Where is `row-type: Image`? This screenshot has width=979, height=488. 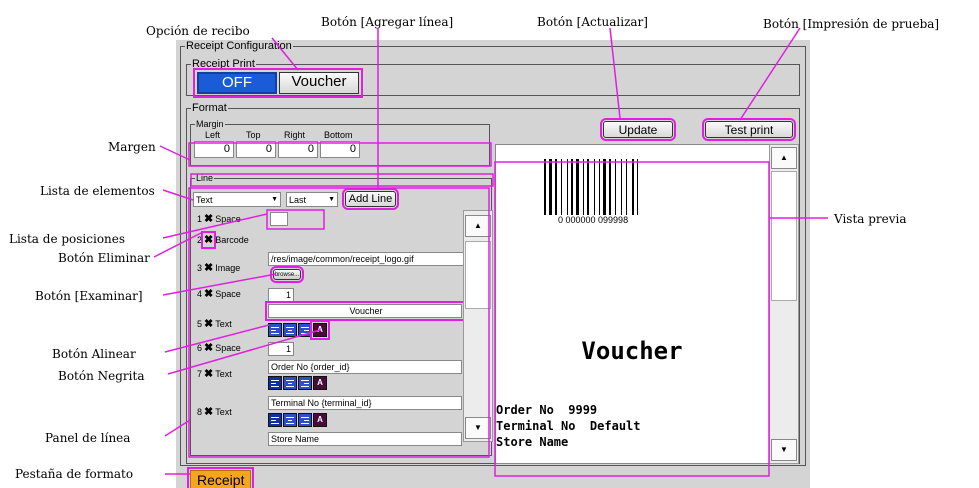
row-type: Image is located at coordinates (228, 268).